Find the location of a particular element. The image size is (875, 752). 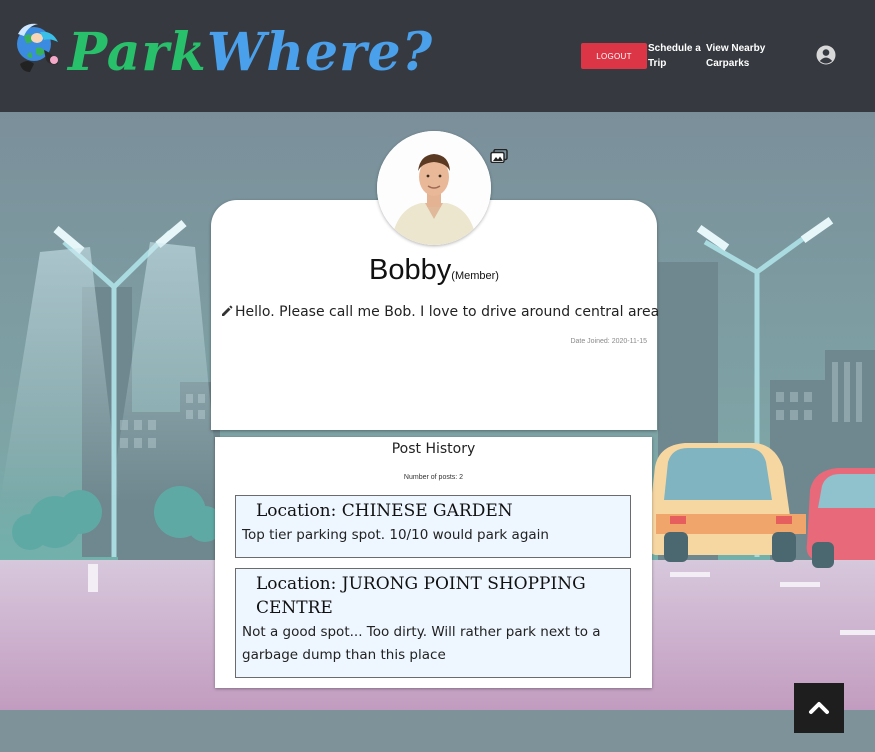

profile-name-row: Bobby(Member) is located at coordinates (434, 270).